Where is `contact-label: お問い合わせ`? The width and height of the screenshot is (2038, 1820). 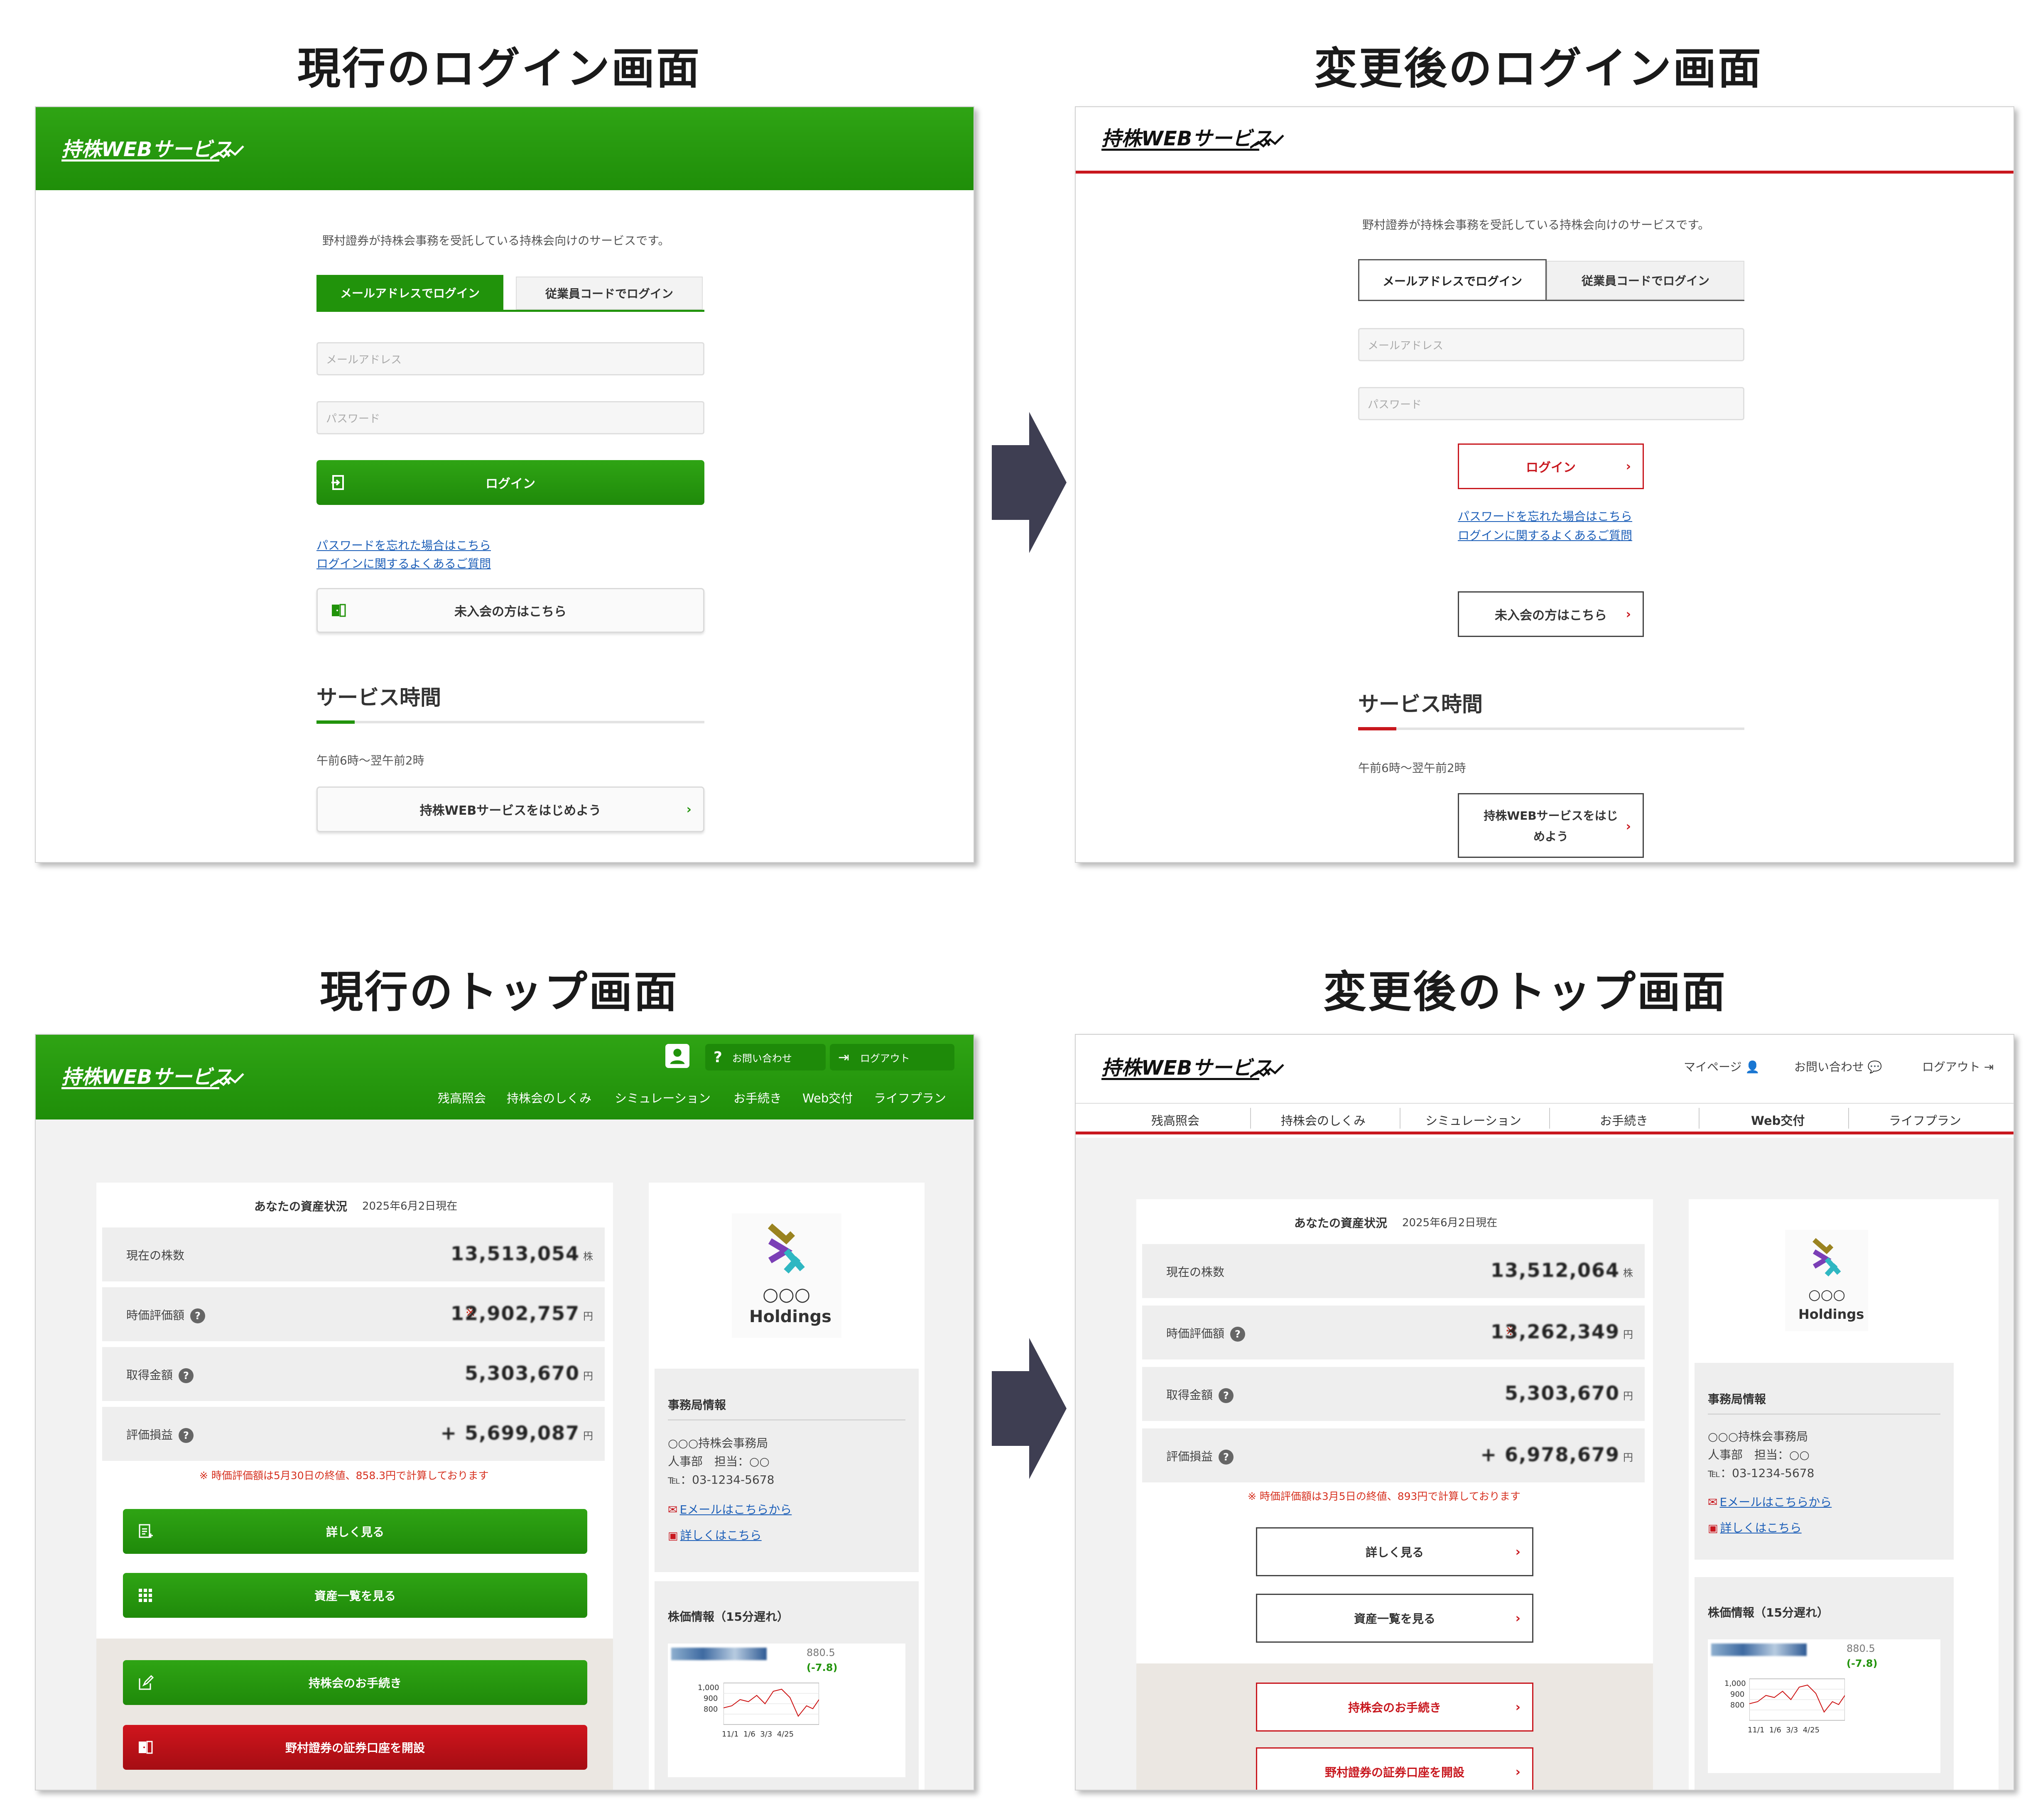
contact-label: お問い合わせ is located at coordinates (1829, 1067).